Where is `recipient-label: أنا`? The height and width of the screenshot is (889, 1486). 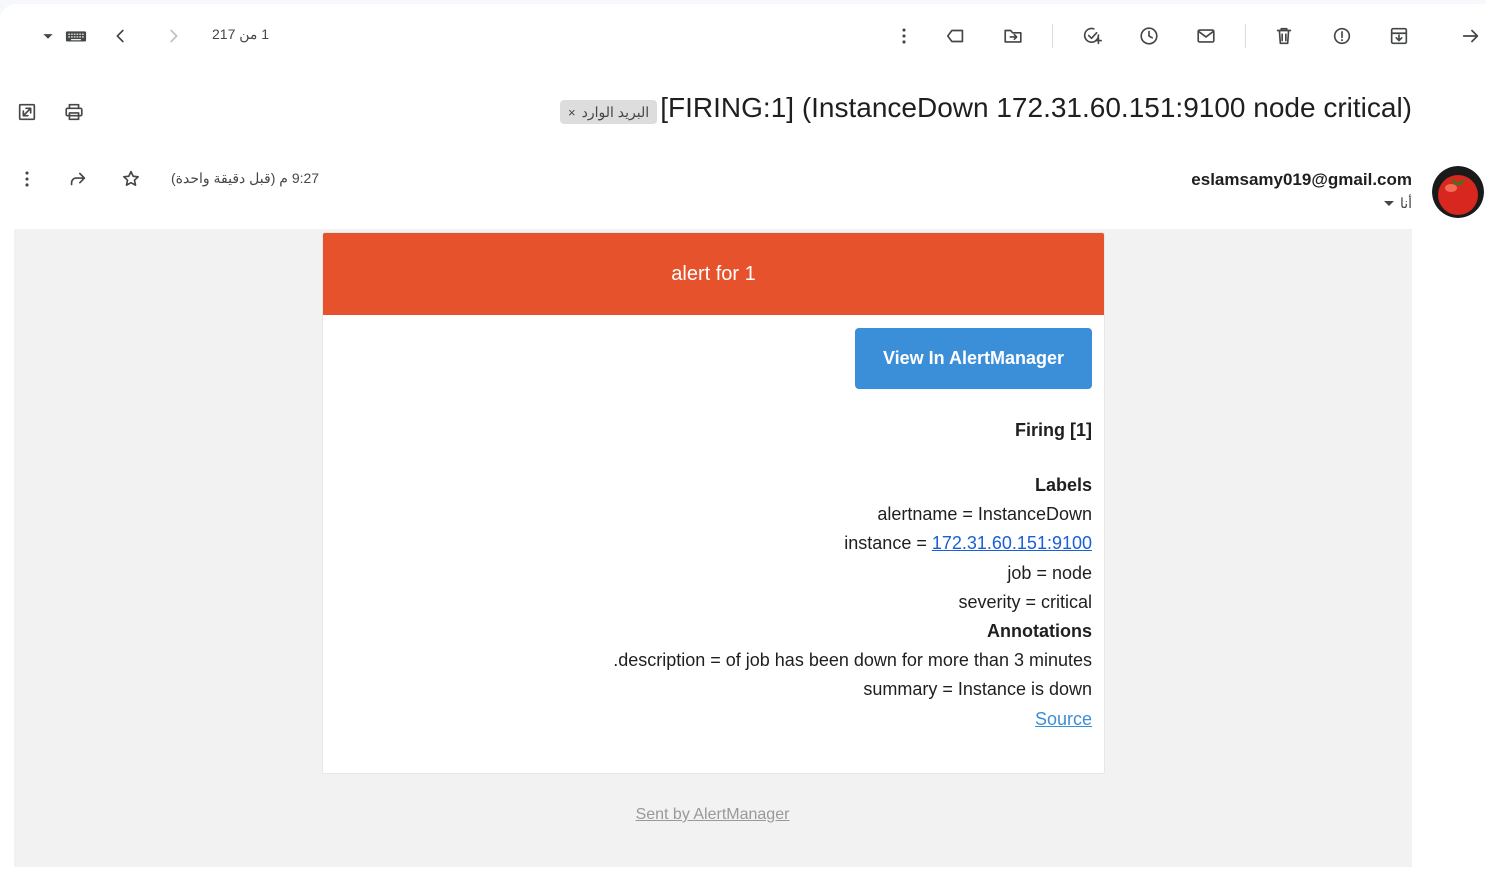 recipient-label: أنا is located at coordinates (1405, 203).